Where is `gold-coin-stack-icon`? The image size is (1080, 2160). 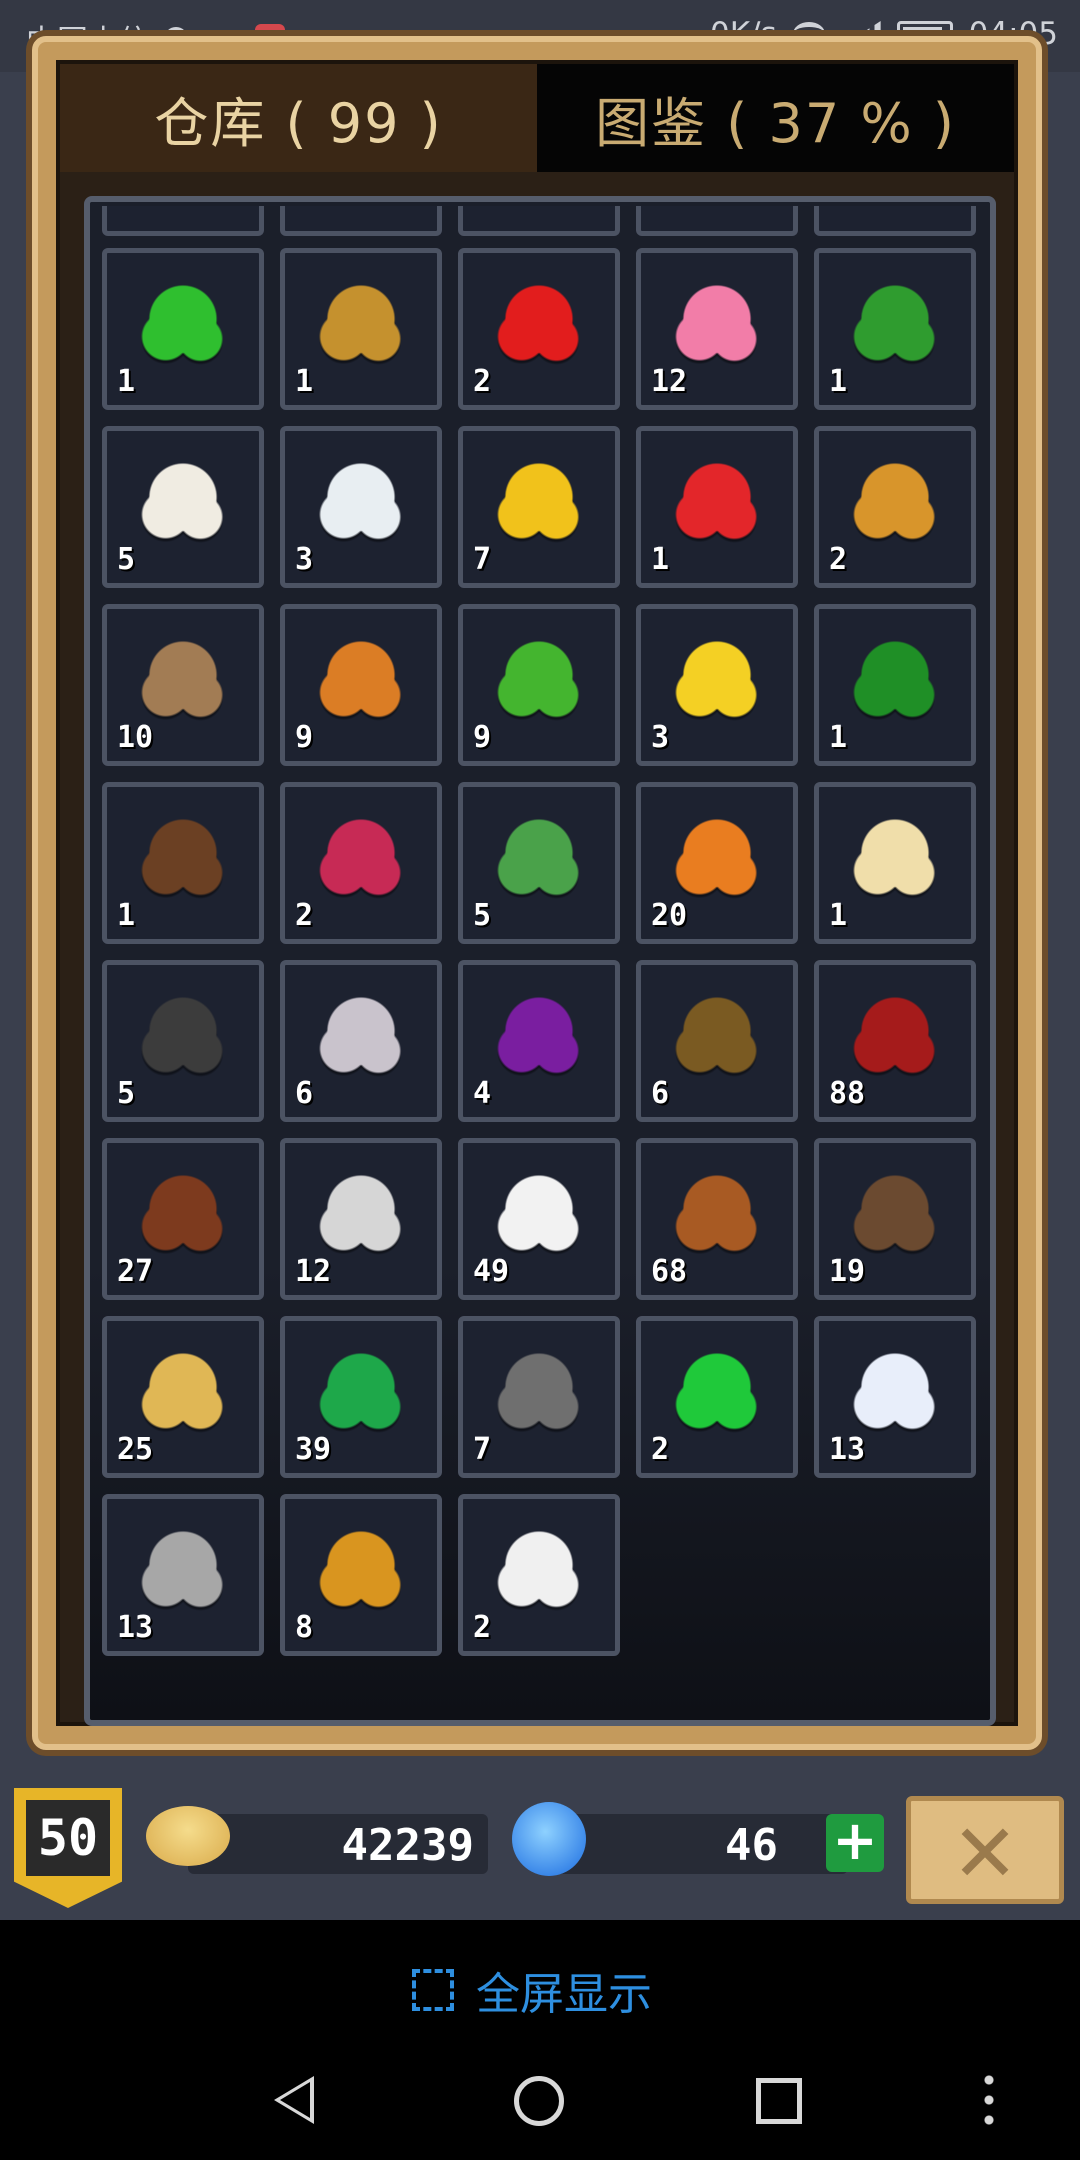
gold-coin-stack-icon is located at coordinates (188, 1836).